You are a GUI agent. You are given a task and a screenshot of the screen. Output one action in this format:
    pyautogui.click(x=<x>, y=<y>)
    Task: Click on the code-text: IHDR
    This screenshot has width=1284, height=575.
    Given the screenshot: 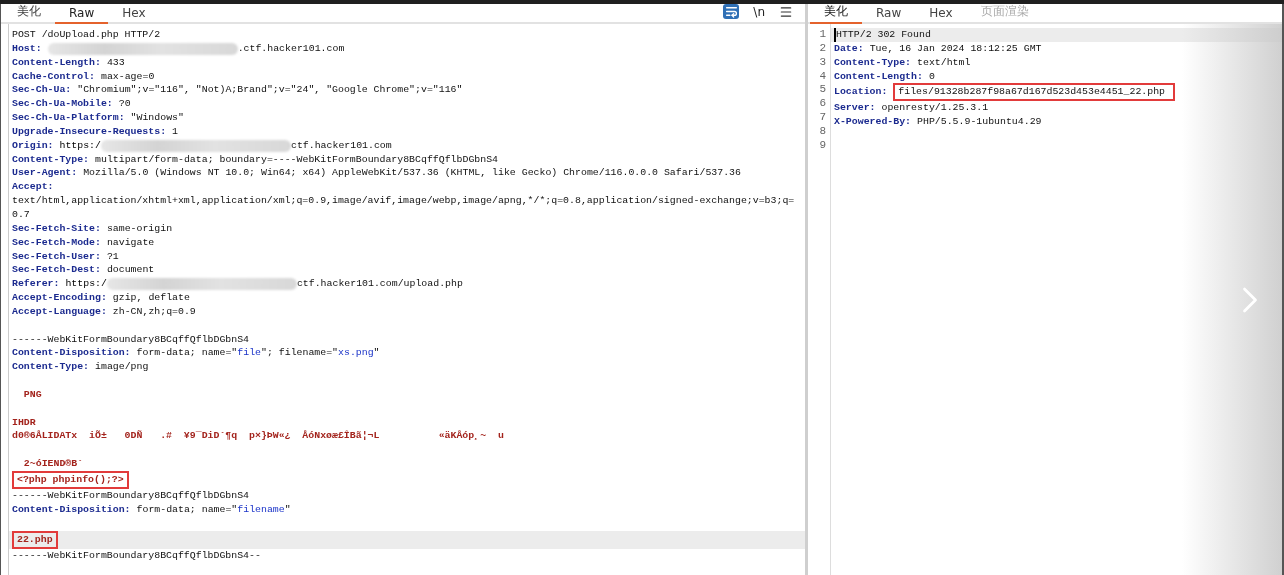 What is the action you would take?
    pyautogui.click(x=24, y=422)
    